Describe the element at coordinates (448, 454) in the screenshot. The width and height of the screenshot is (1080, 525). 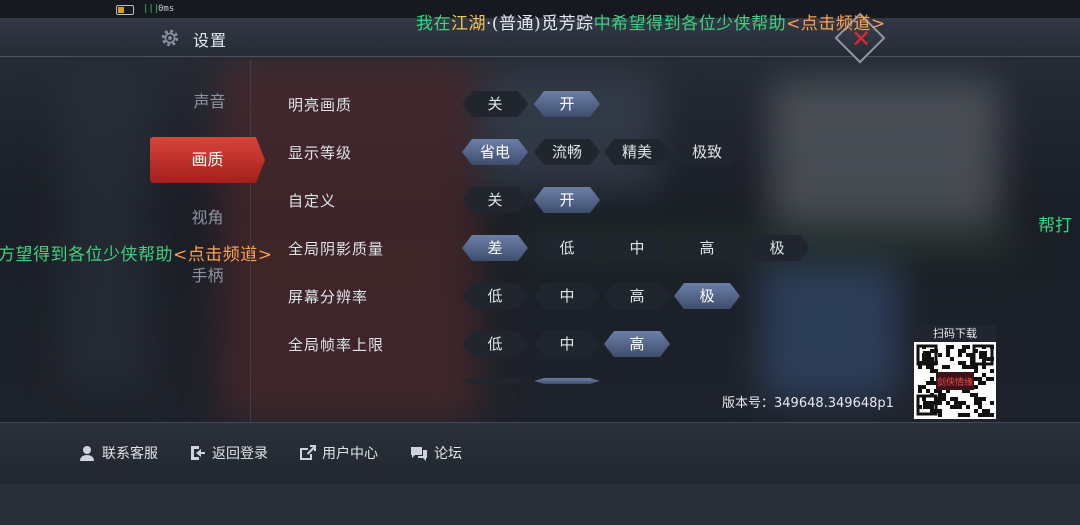
I see `footer-label: 论坛` at that location.